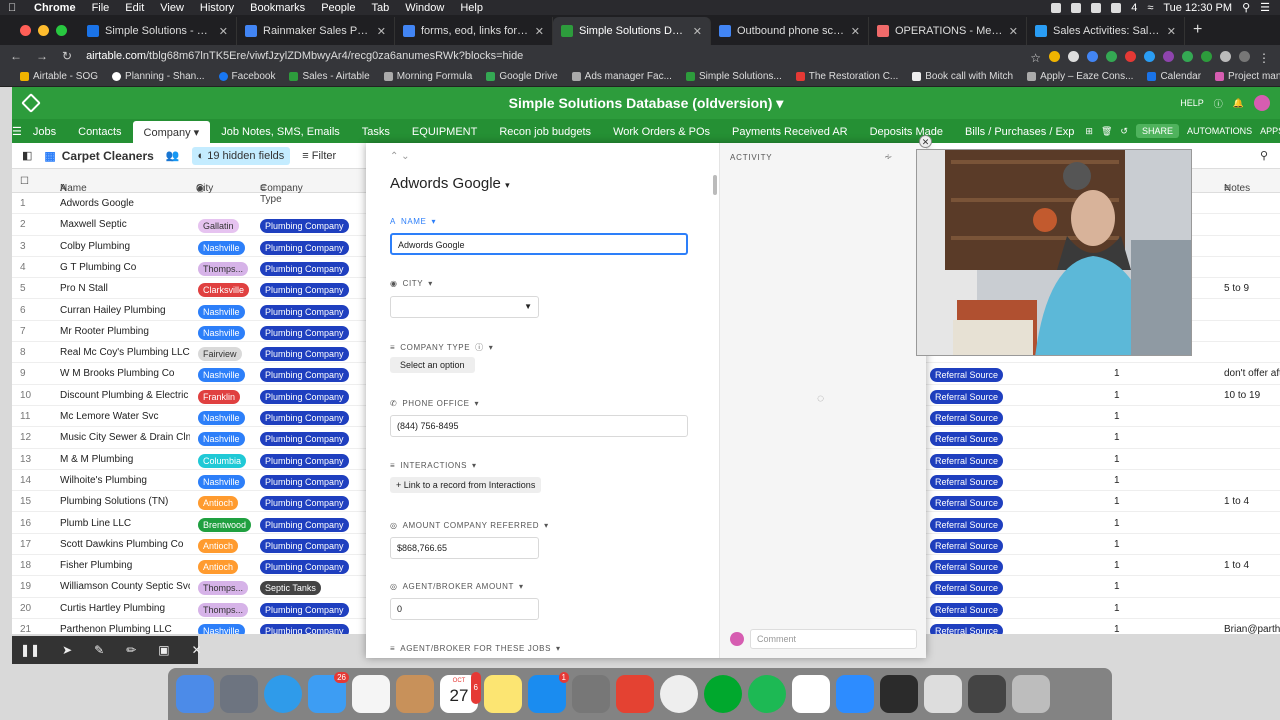 The image size is (1280, 720). What do you see at coordinates (1219, 131) in the screenshot?
I see `automations-button: AUTOMATIONS` at bounding box center [1219, 131].